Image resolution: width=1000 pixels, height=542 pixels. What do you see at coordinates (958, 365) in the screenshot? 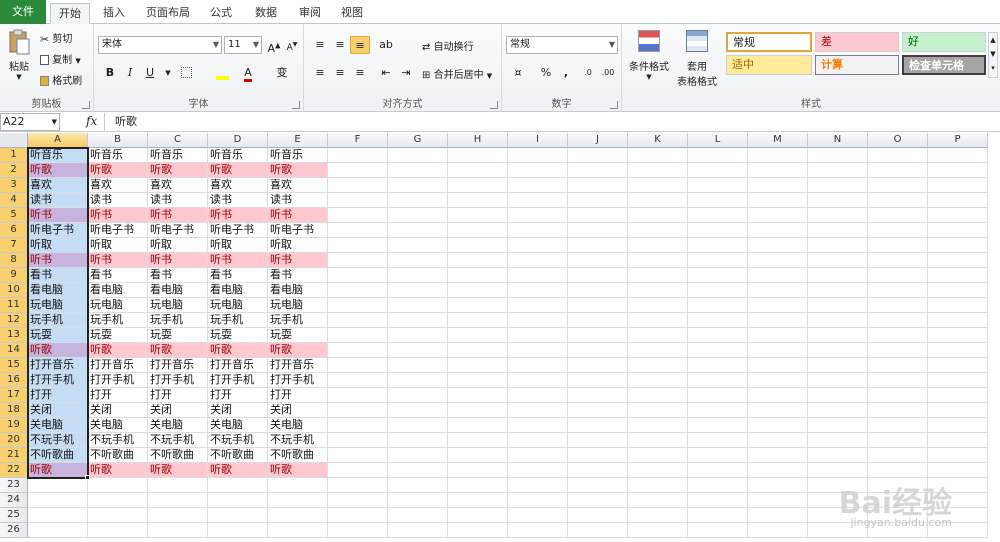
I see `cell-p15` at bounding box center [958, 365].